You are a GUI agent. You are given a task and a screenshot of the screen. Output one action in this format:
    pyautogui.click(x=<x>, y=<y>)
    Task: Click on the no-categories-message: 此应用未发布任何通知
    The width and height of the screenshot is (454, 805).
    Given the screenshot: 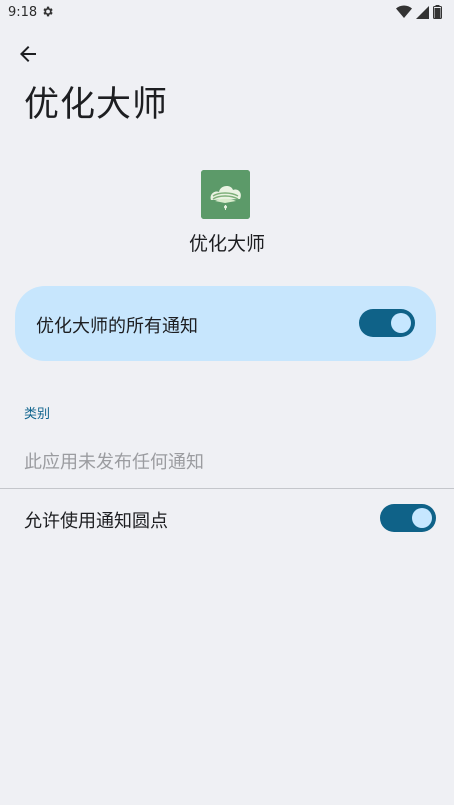 What is the action you would take?
    pyautogui.click(x=114, y=462)
    